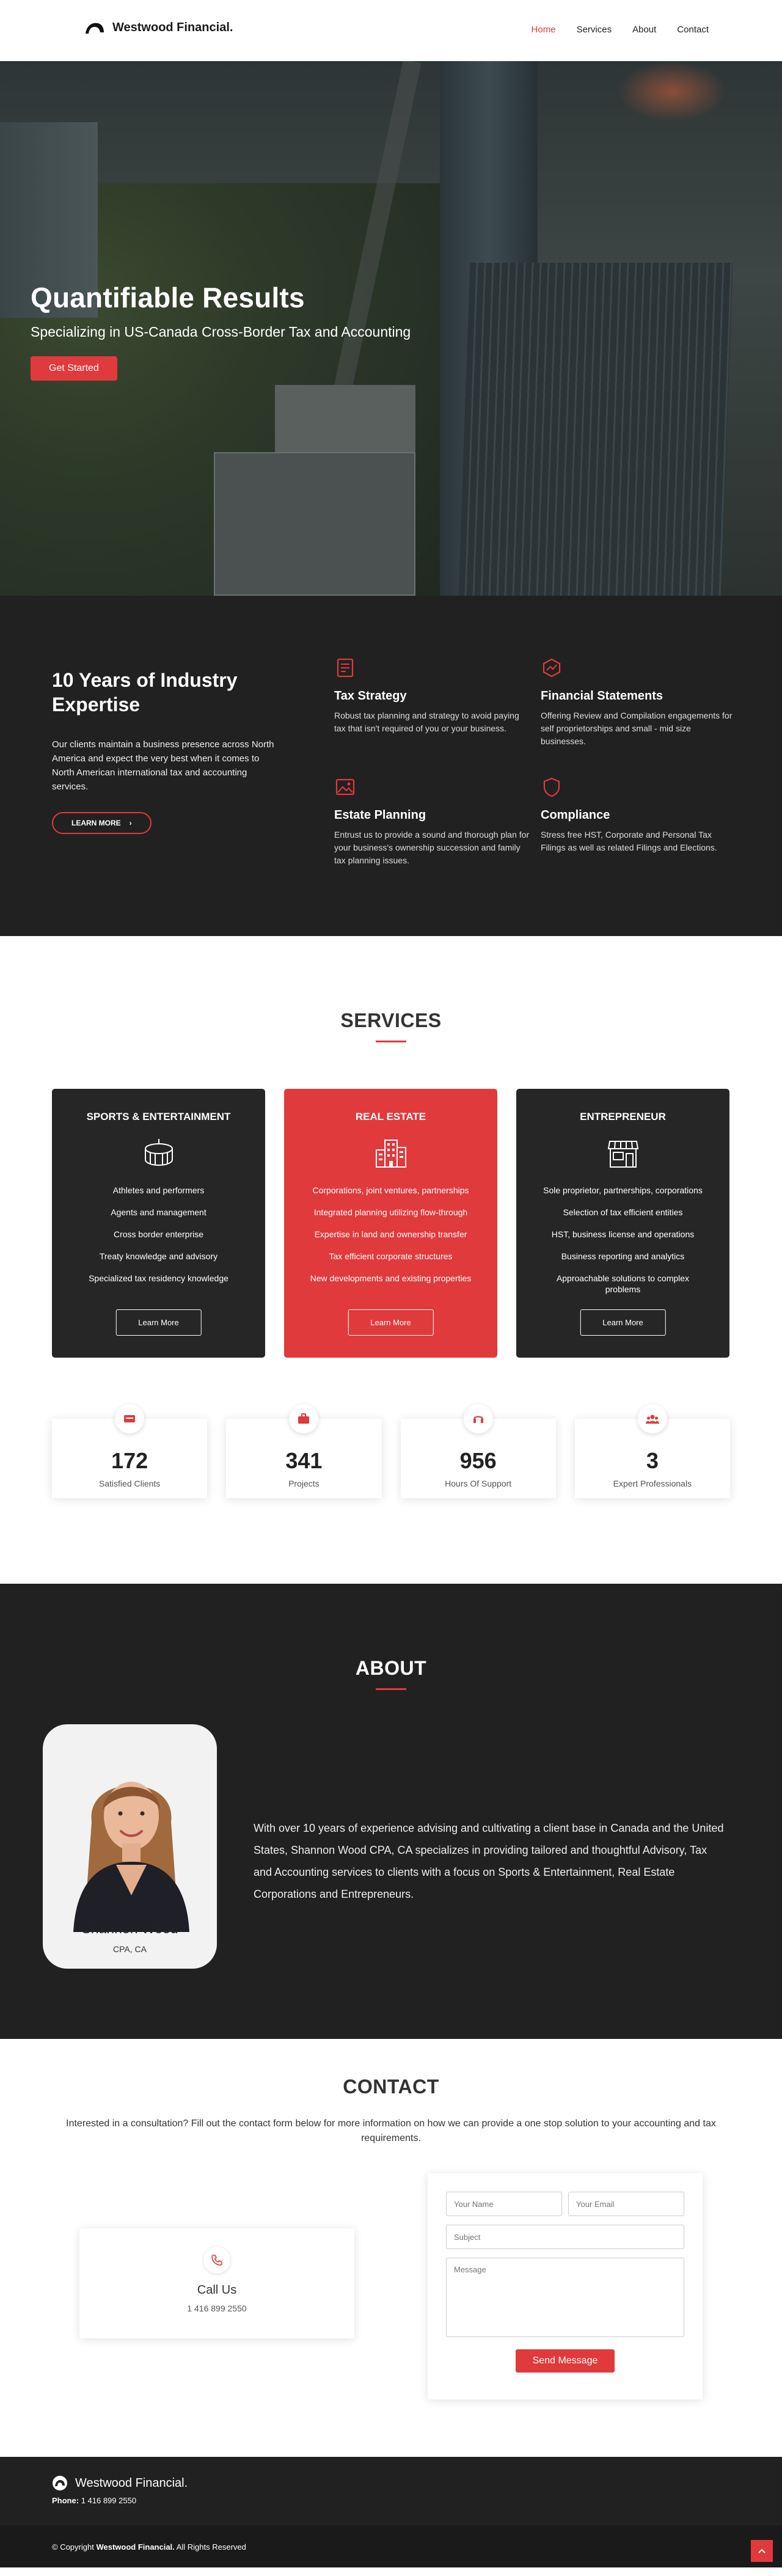  Describe the element at coordinates (211, 2547) in the screenshot. I see `copyright-suffix: All Rights Reserved` at that location.